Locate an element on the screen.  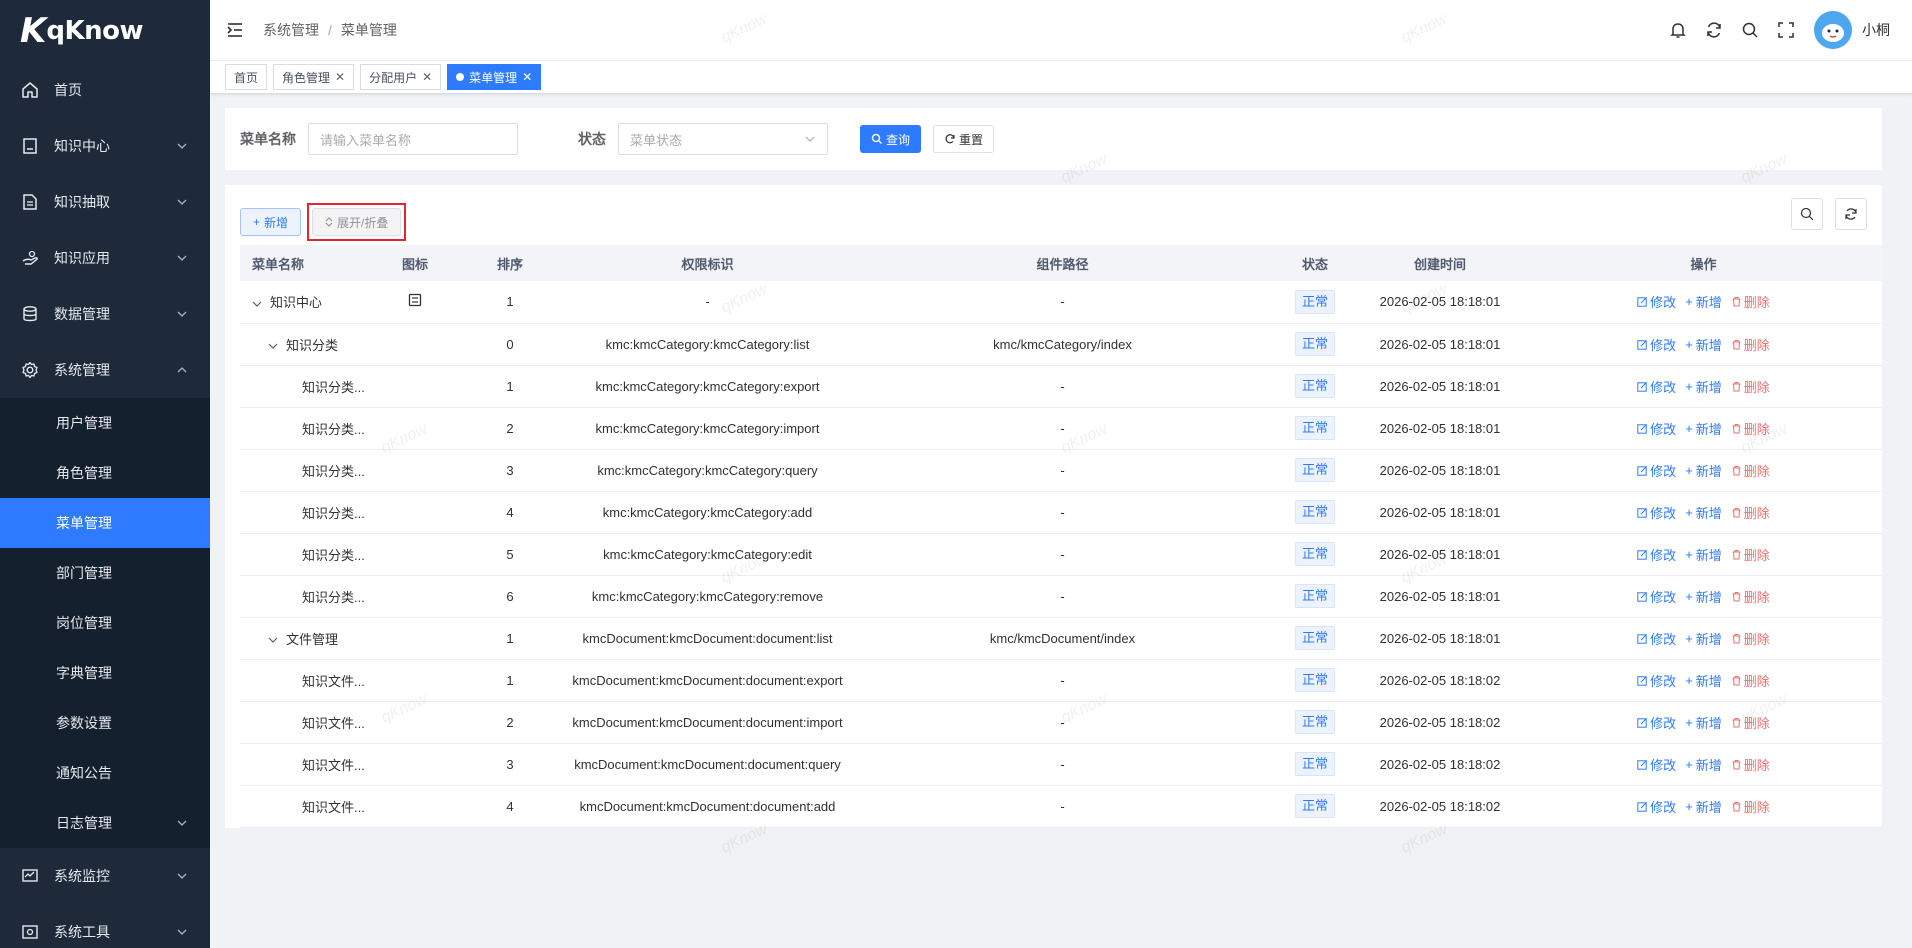
sidebar-item-departments: 部门管理 is located at coordinates (105, 573).